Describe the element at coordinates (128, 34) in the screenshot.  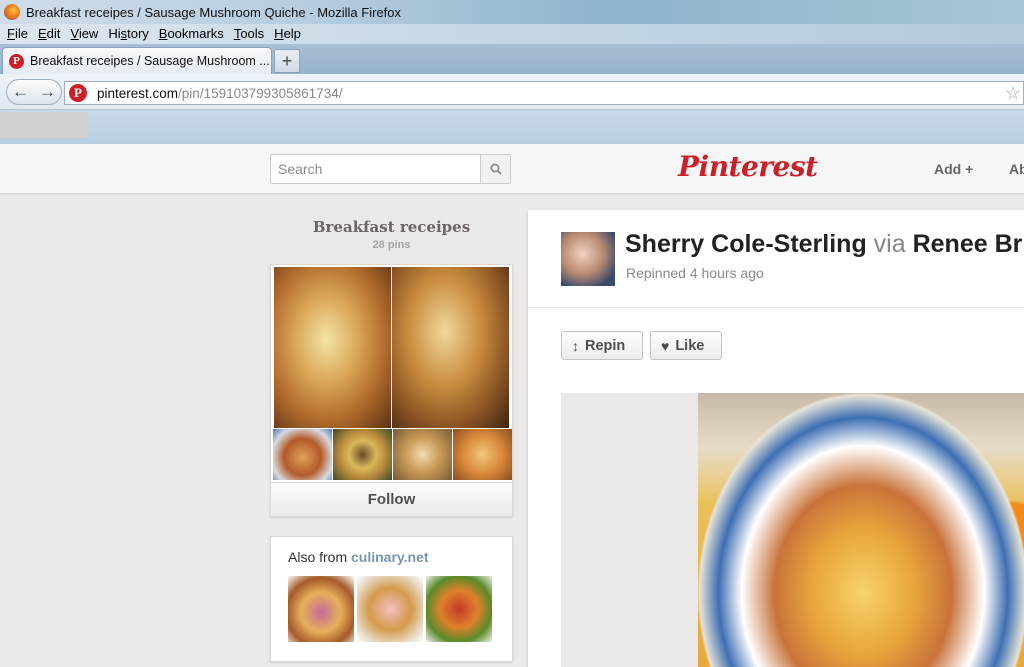
I see `menu-history: History` at that location.